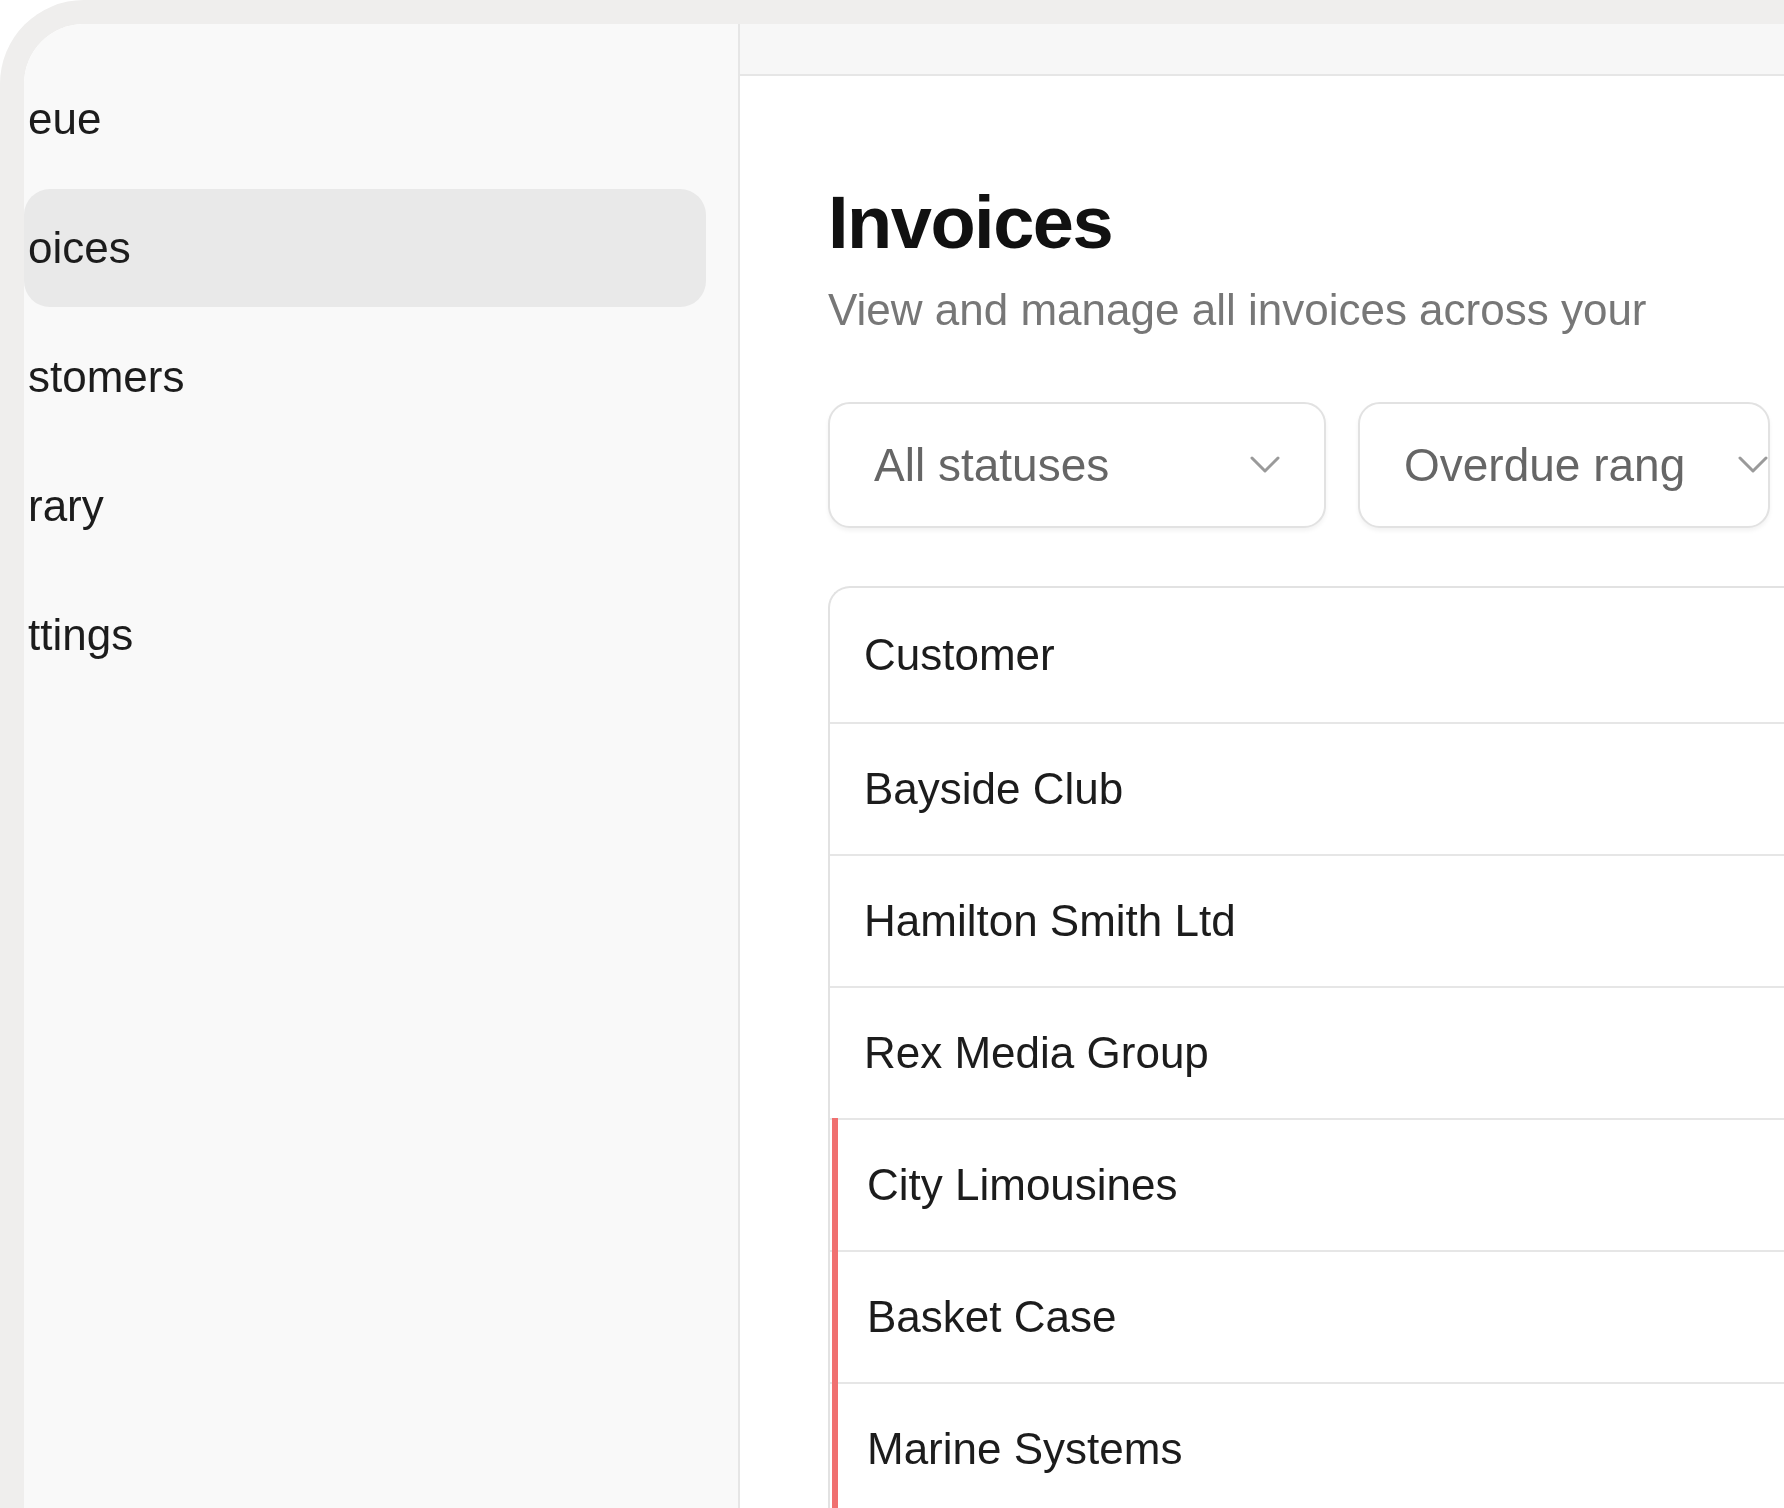 This screenshot has width=1784, height=1508. I want to click on sidebar-item: stomers, so click(365, 377).